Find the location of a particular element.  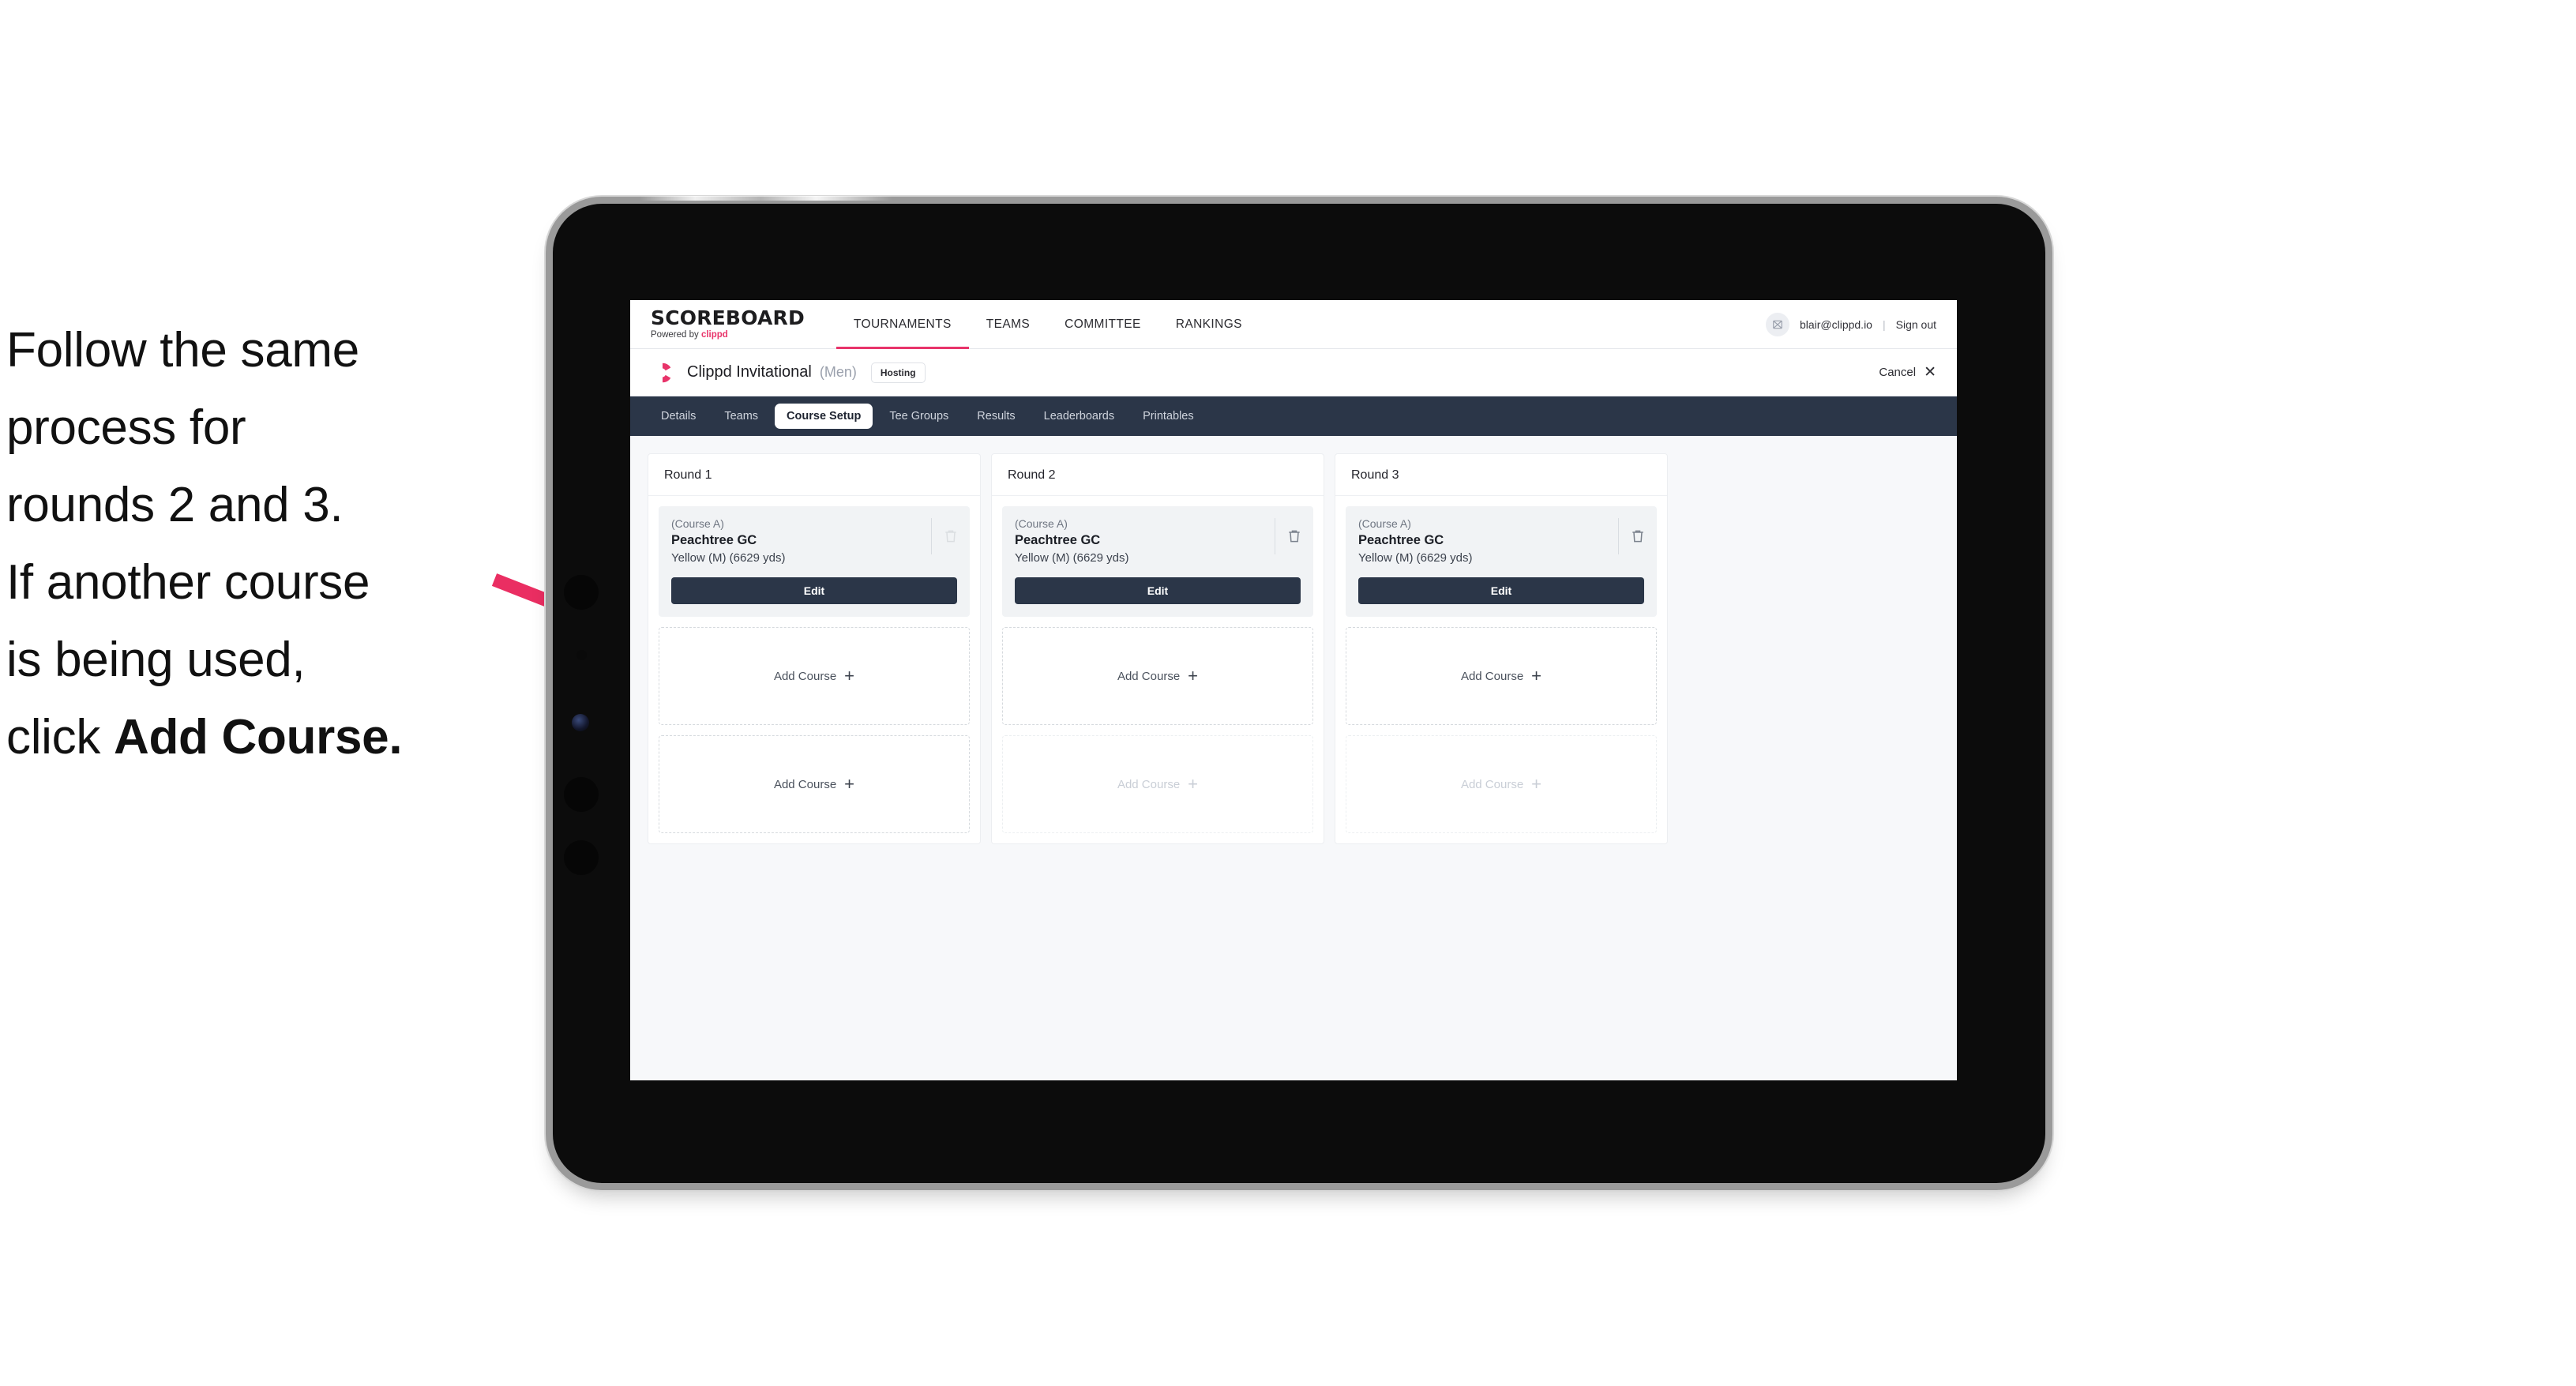

round-3-add-course-slot-2: Add Course + is located at coordinates (1501, 784).